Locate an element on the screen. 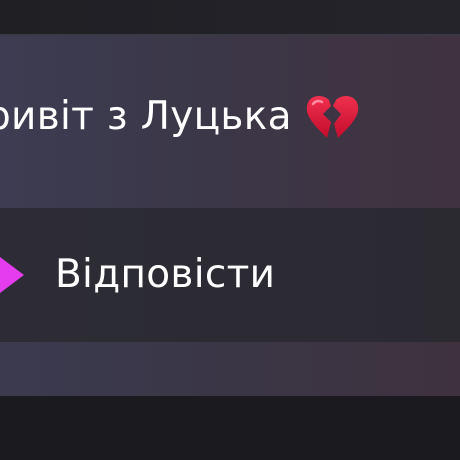 This screenshot has width=460, height=460. message-card-next is located at coordinates (230, 369).